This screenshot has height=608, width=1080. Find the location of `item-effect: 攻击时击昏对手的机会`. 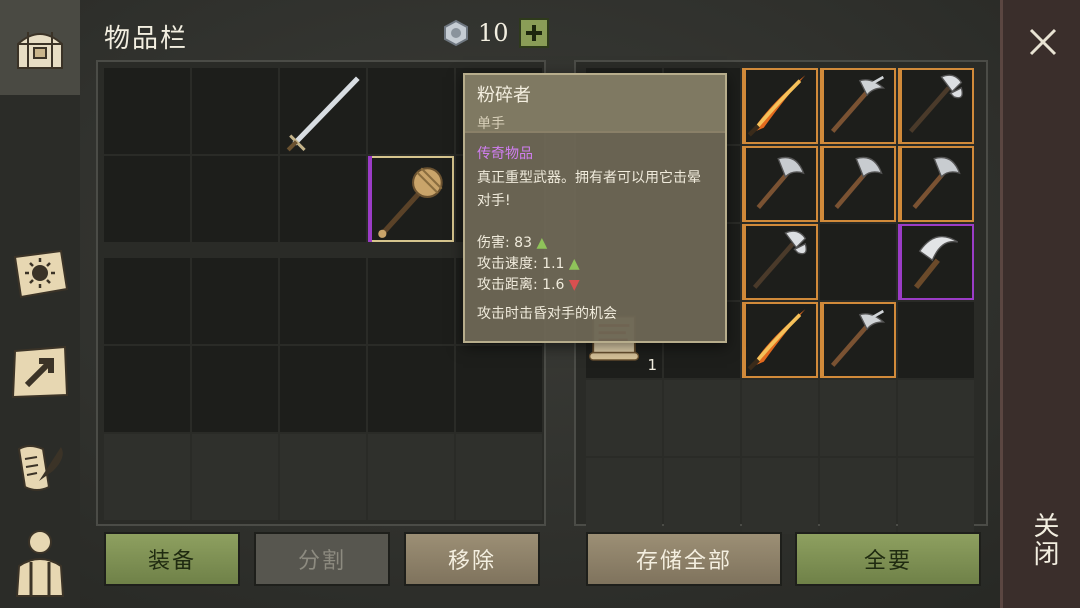

item-effect: 攻击时击昏对手的机会 is located at coordinates (547, 314).